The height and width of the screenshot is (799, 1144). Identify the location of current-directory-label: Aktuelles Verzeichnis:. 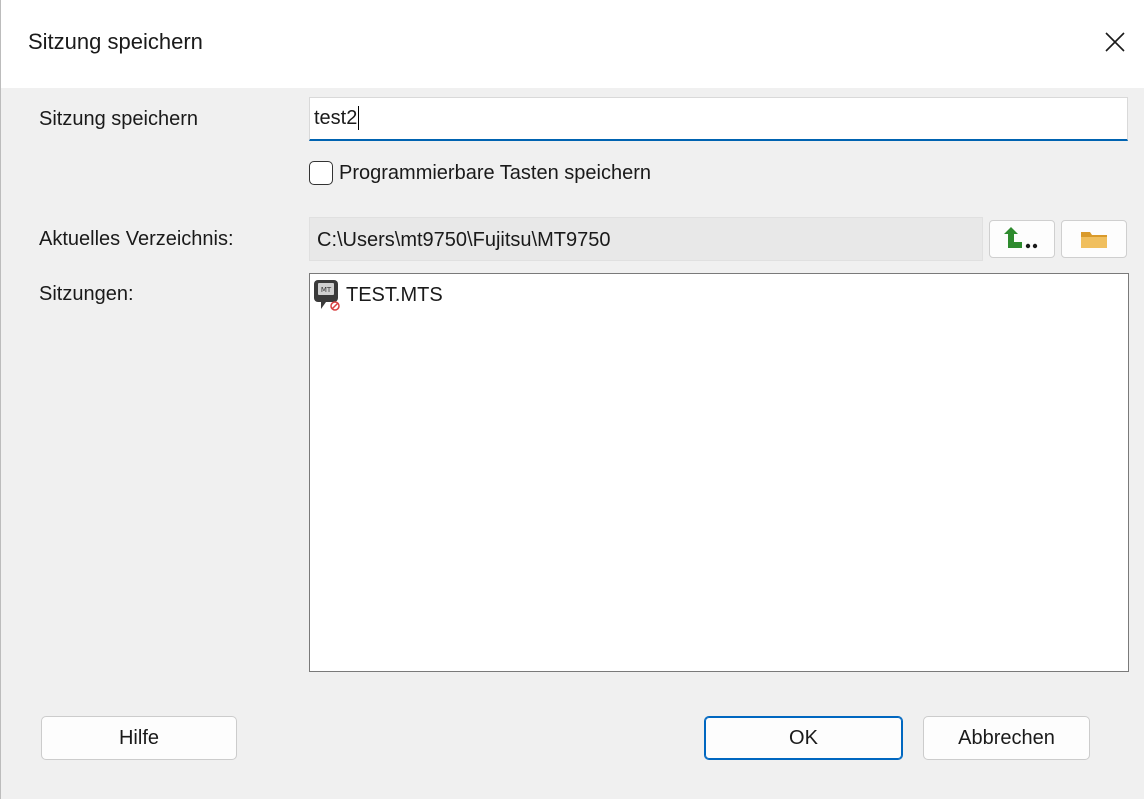
(136, 239).